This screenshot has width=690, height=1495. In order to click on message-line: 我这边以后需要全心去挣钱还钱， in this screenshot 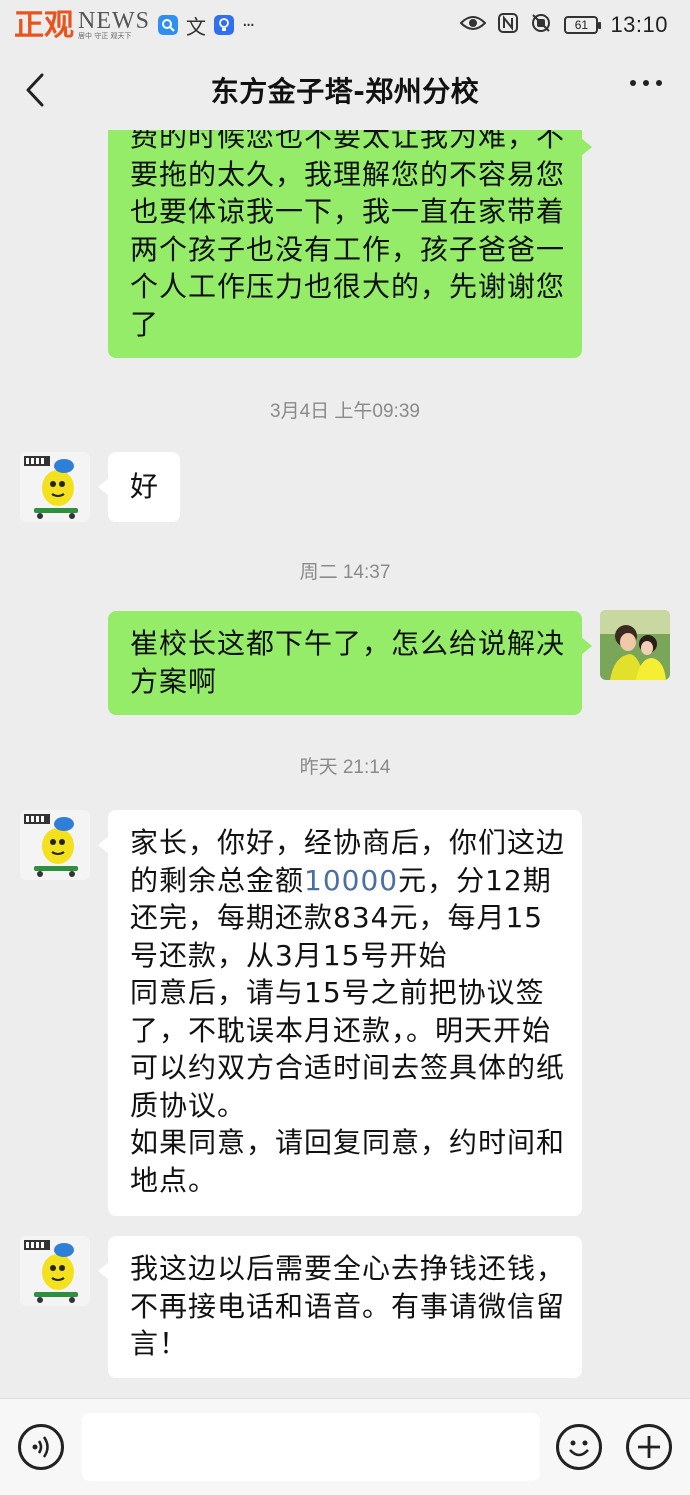, I will do `click(348, 1268)`.